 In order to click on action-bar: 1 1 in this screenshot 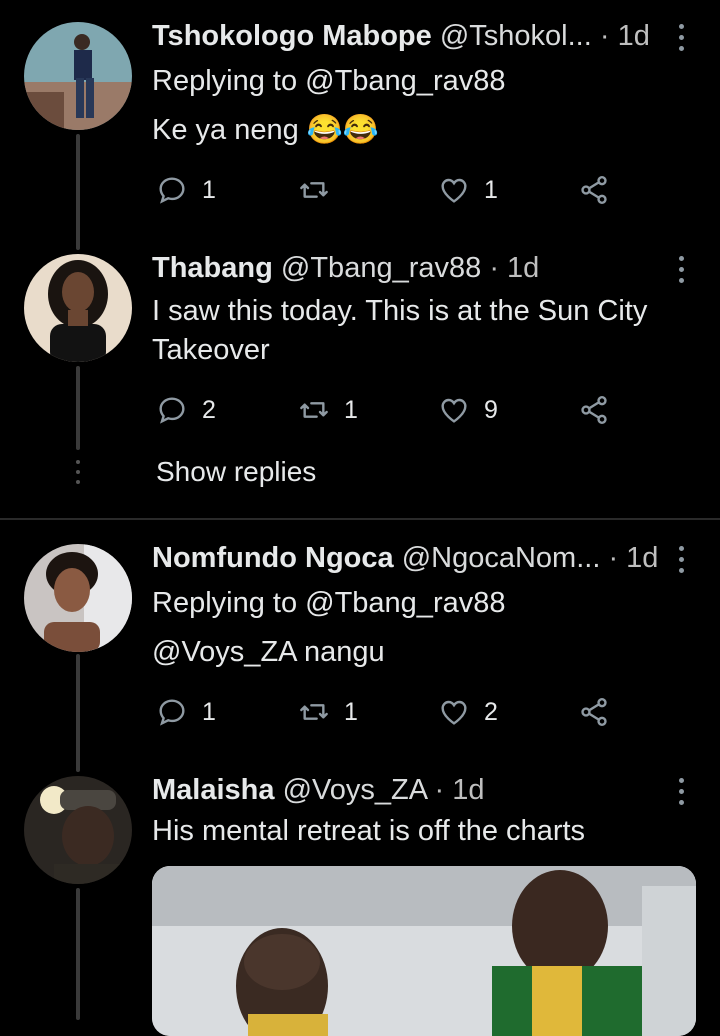, I will do `click(392, 190)`.